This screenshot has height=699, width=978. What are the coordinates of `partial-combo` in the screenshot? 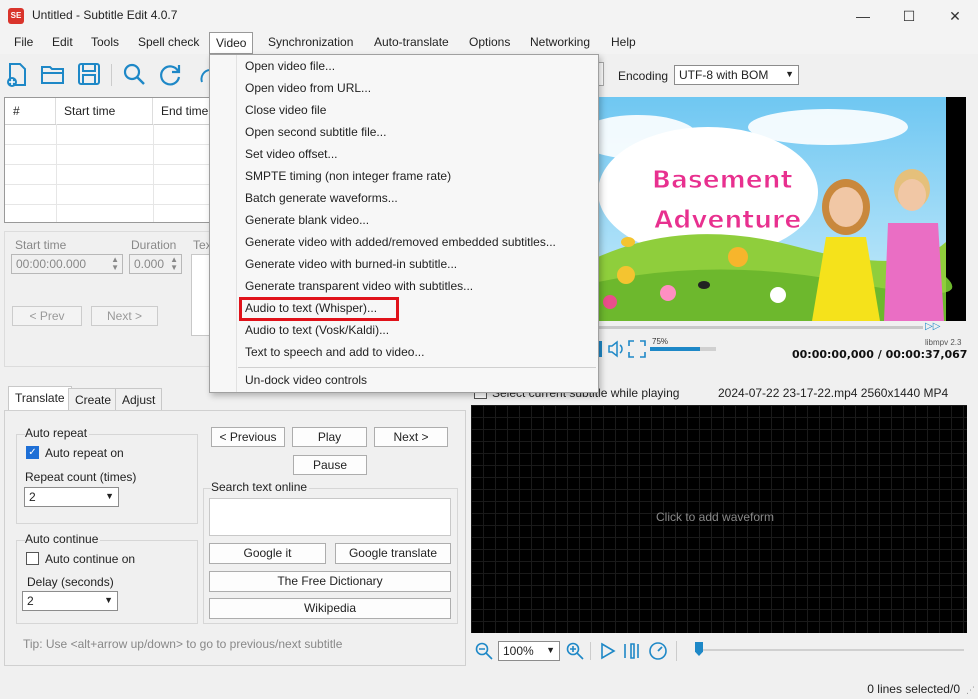 It's located at (601, 74).